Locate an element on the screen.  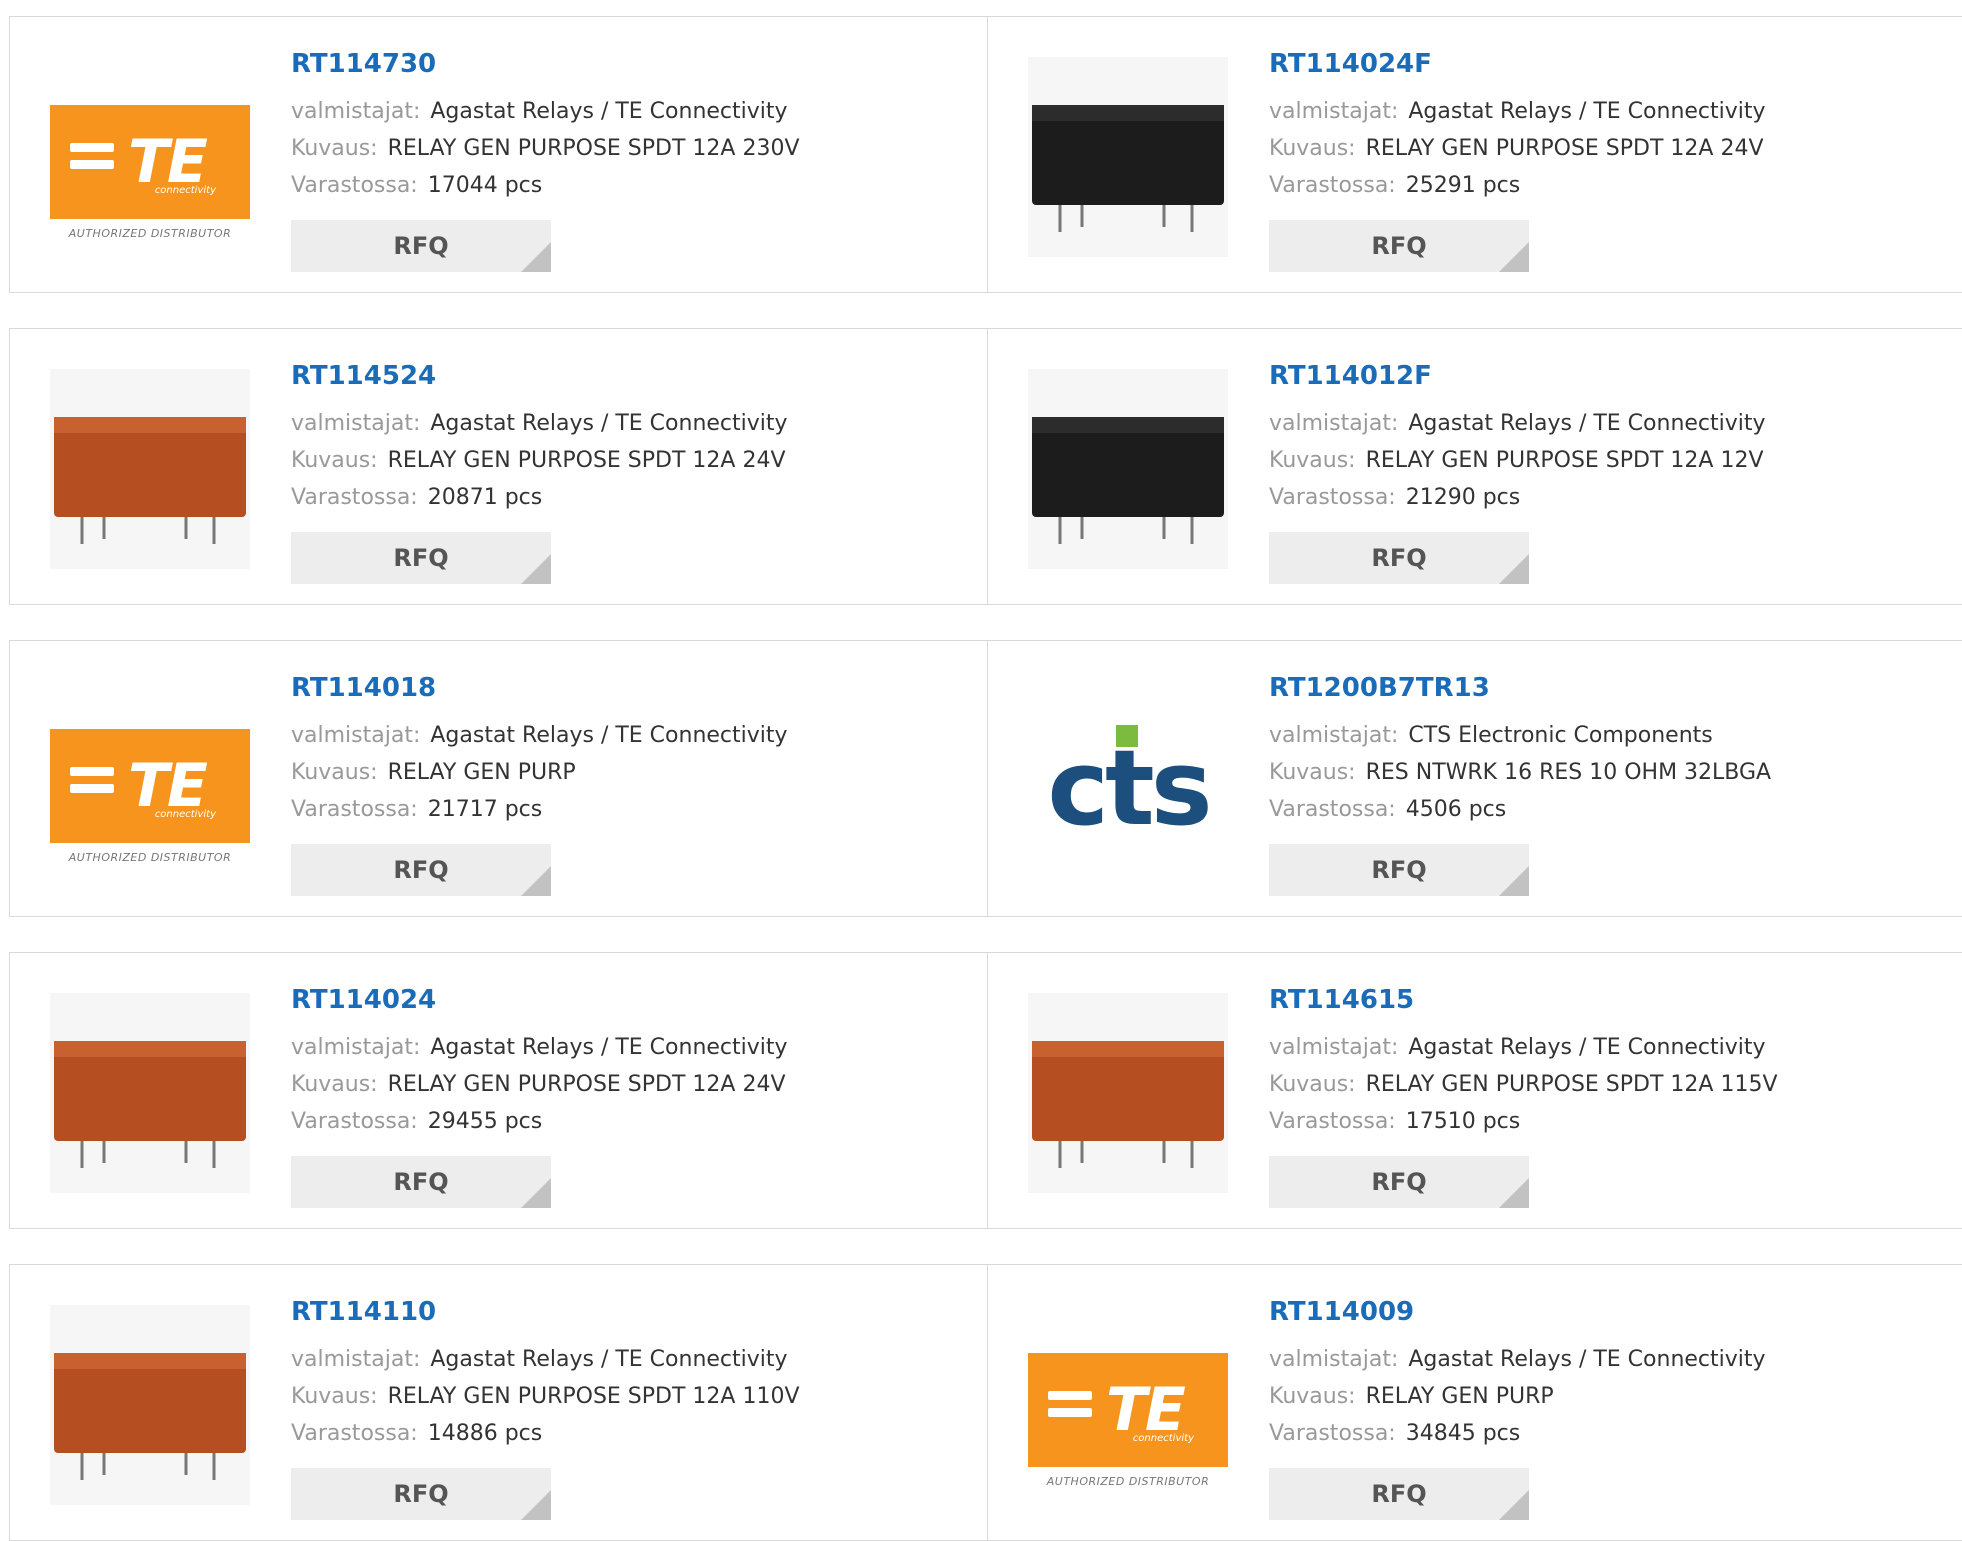
stock-row: Varastossa: 14886 pcs is located at coordinates (629, 1433).